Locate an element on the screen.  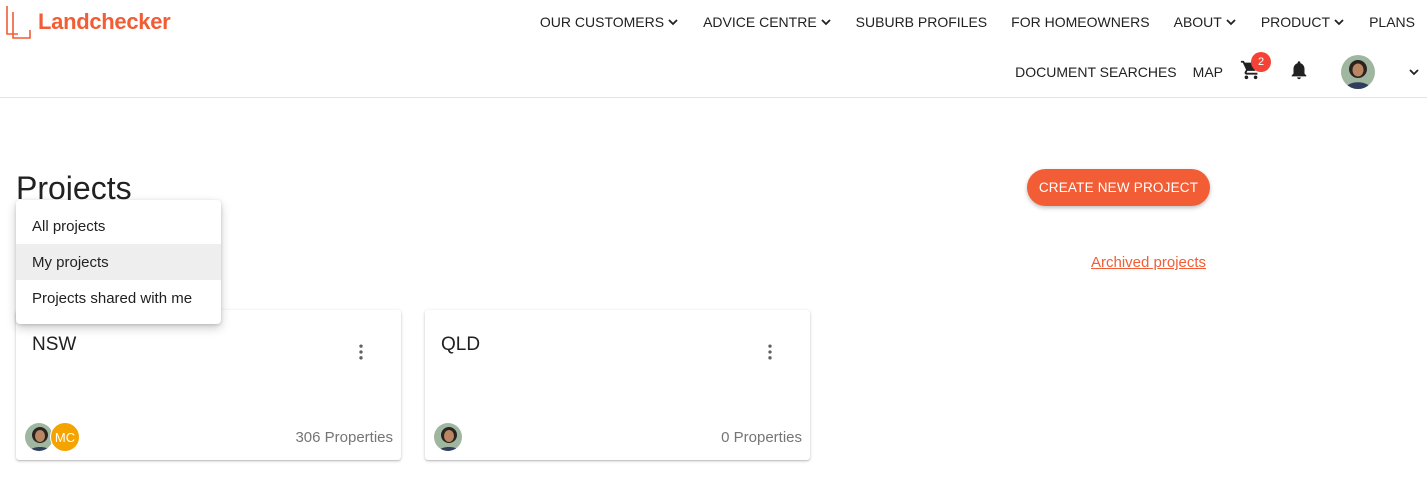
secondary-nav: DOCUMENT SEARCHES MAP 2 is located at coordinates (1221, 70).